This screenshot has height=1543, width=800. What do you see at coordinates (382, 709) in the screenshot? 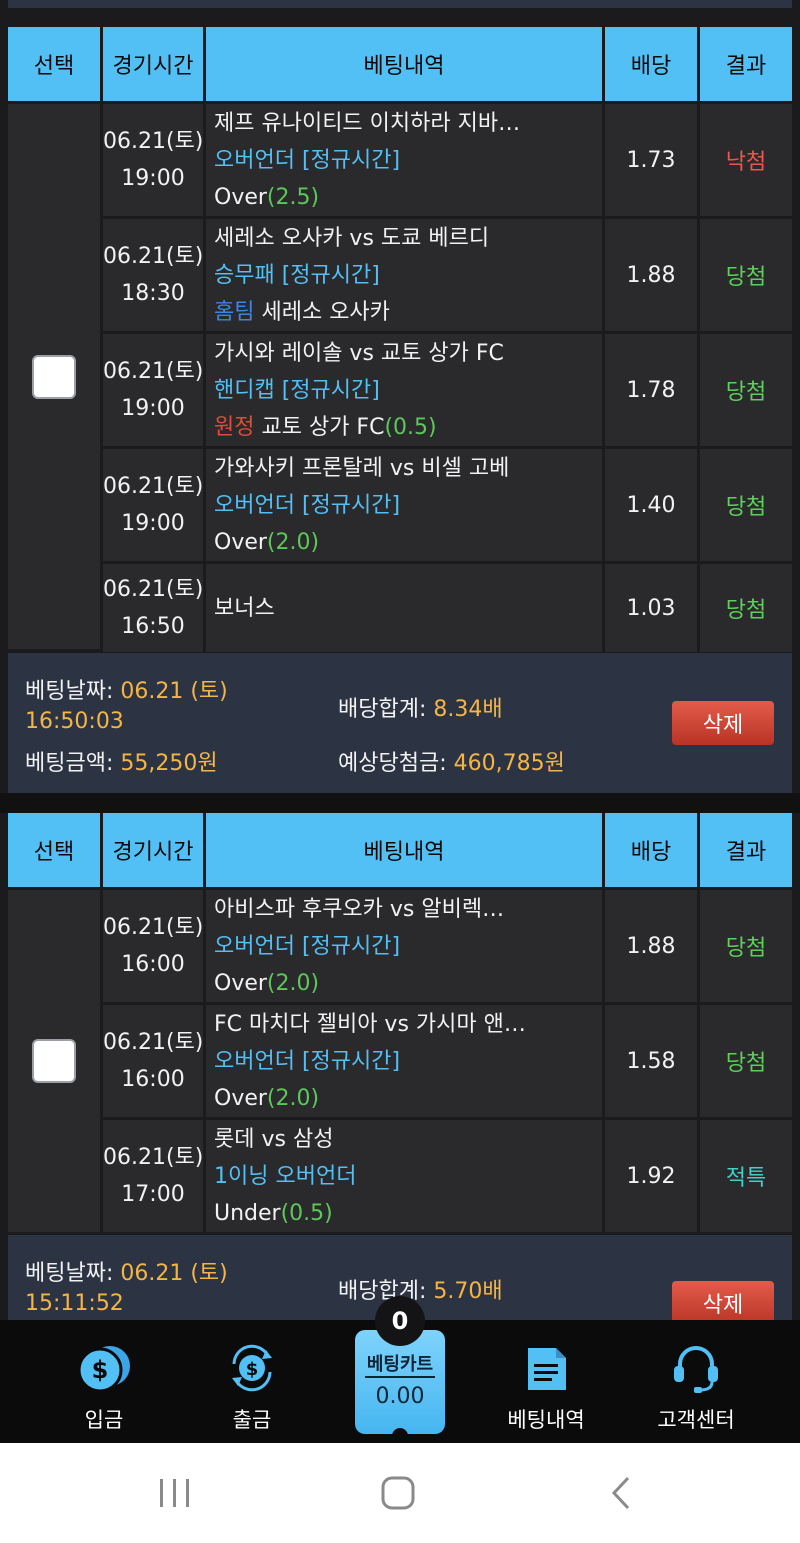
I see `total-odds-label: 배당합계:` at bounding box center [382, 709].